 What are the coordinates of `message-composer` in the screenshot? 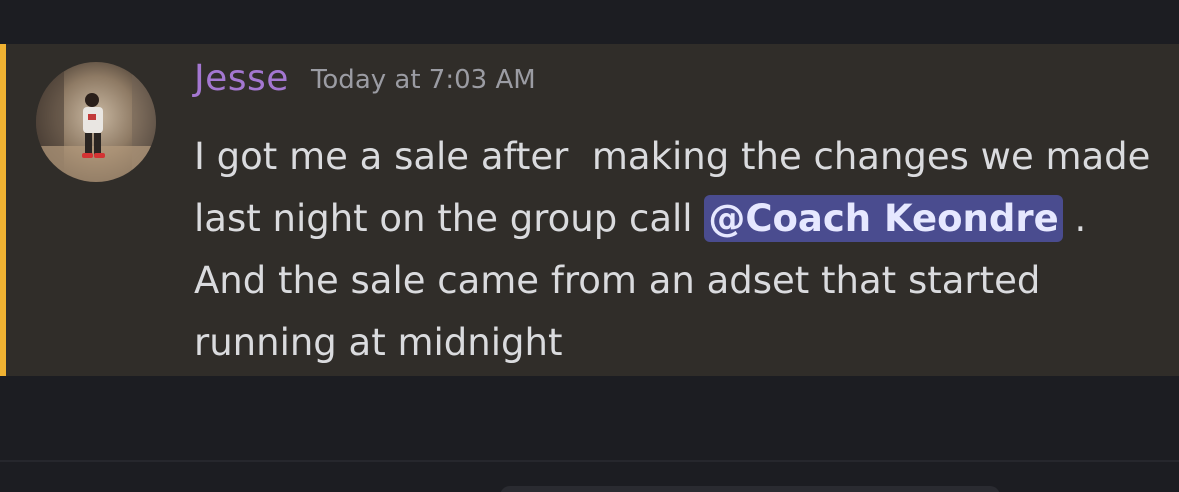 It's located at (750, 489).